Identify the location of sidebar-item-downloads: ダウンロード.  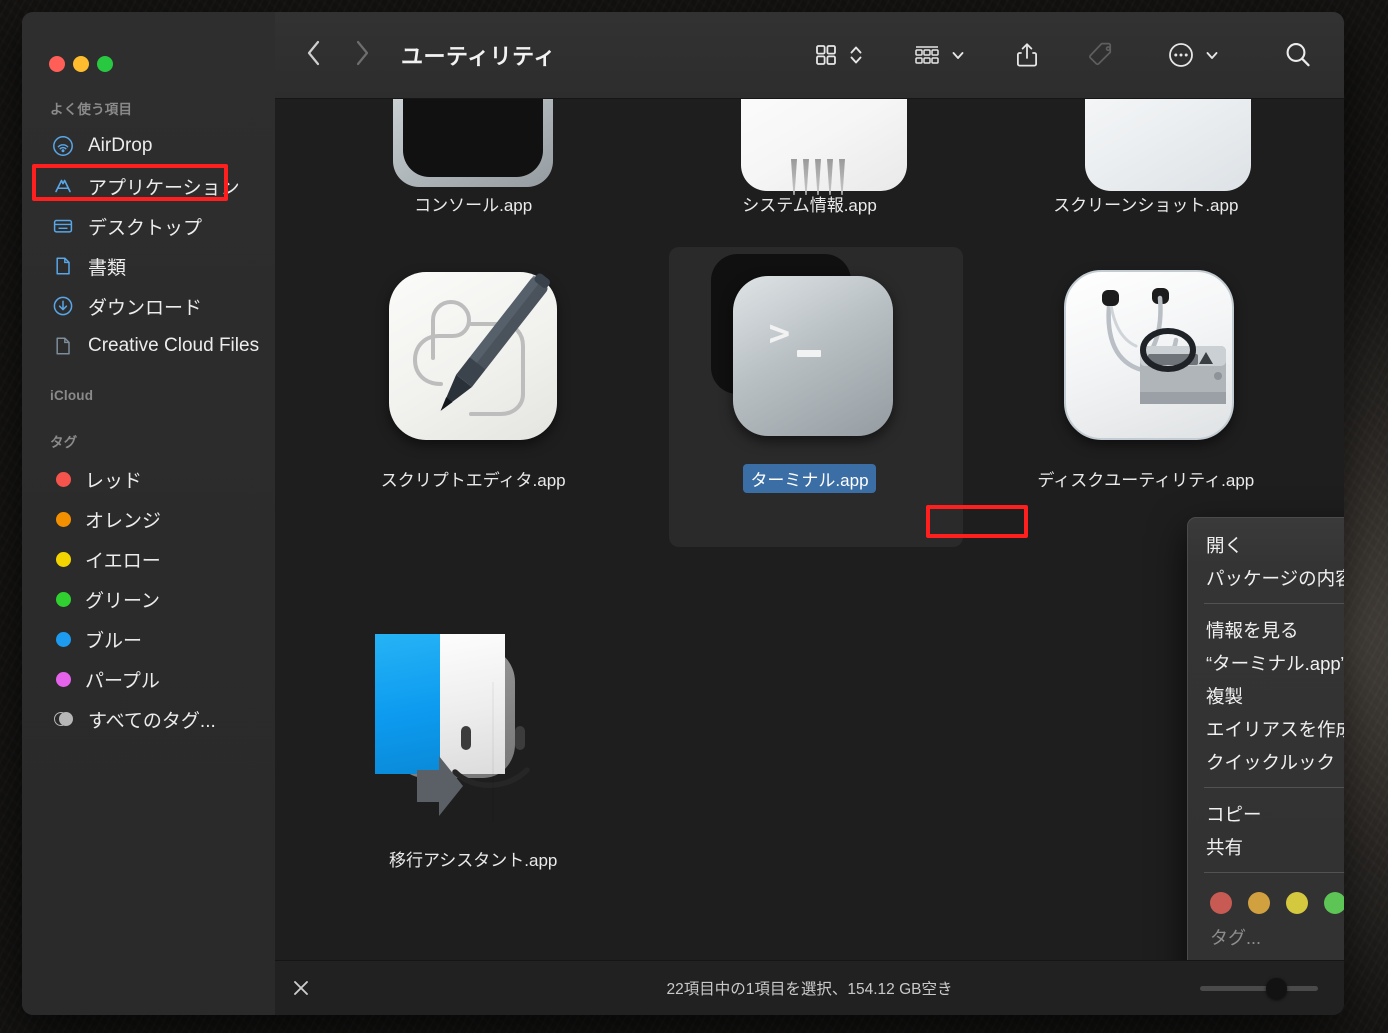
(148, 306).